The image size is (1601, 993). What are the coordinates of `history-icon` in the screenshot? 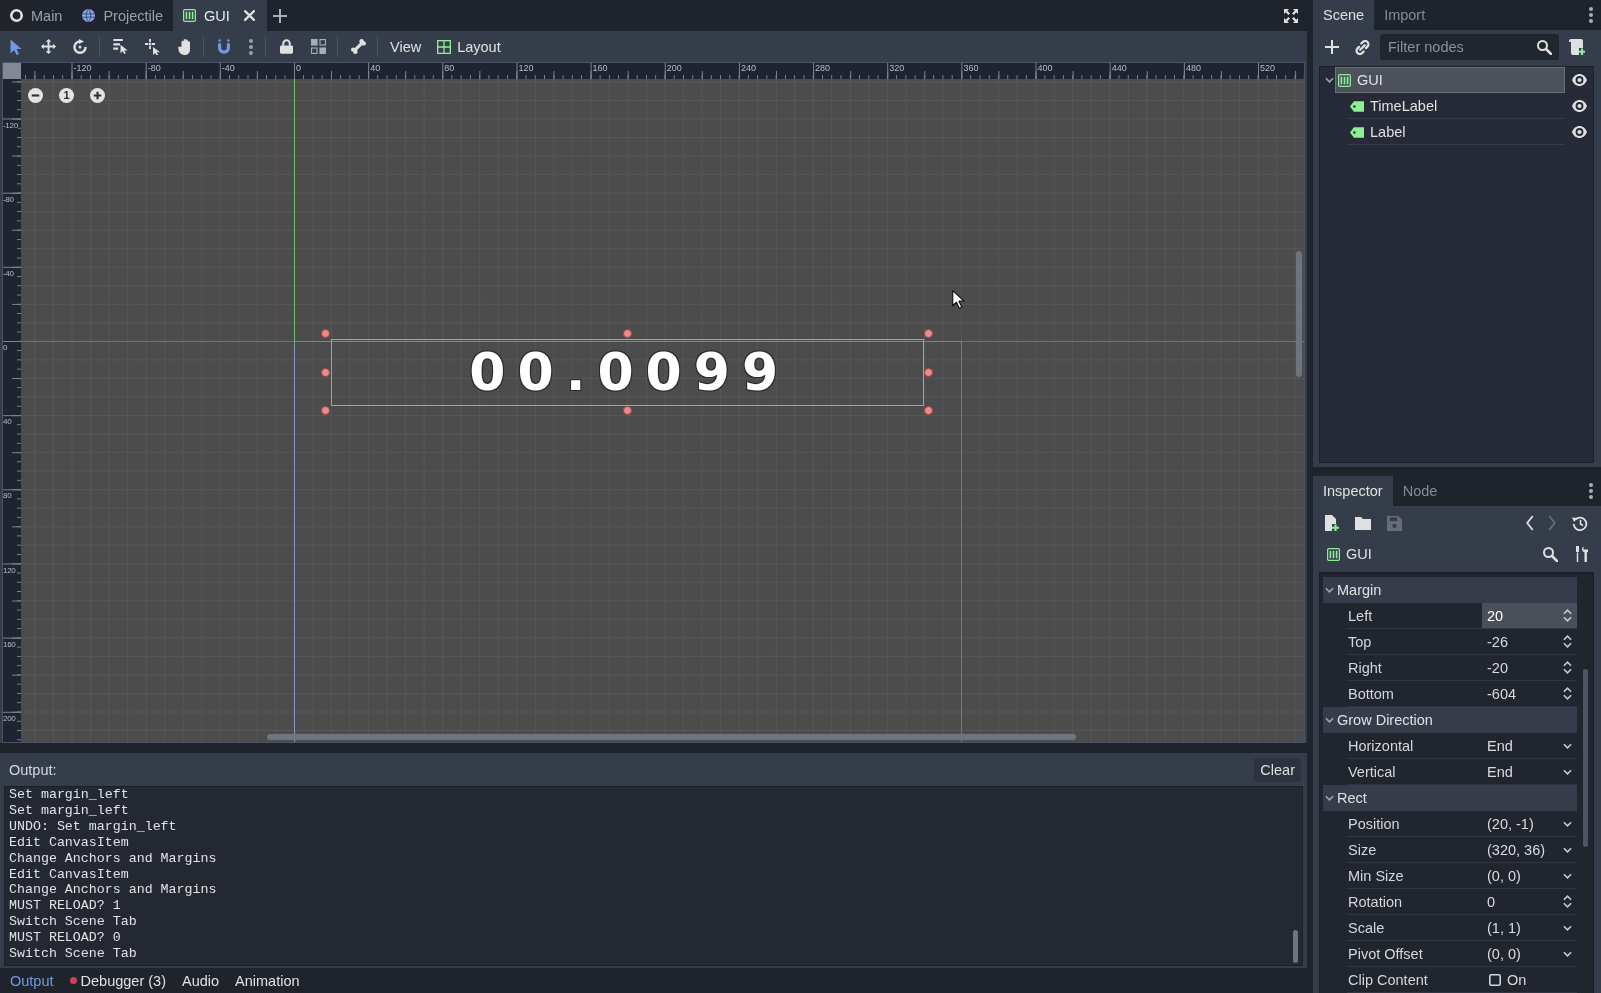 It's located at (1580, 523).